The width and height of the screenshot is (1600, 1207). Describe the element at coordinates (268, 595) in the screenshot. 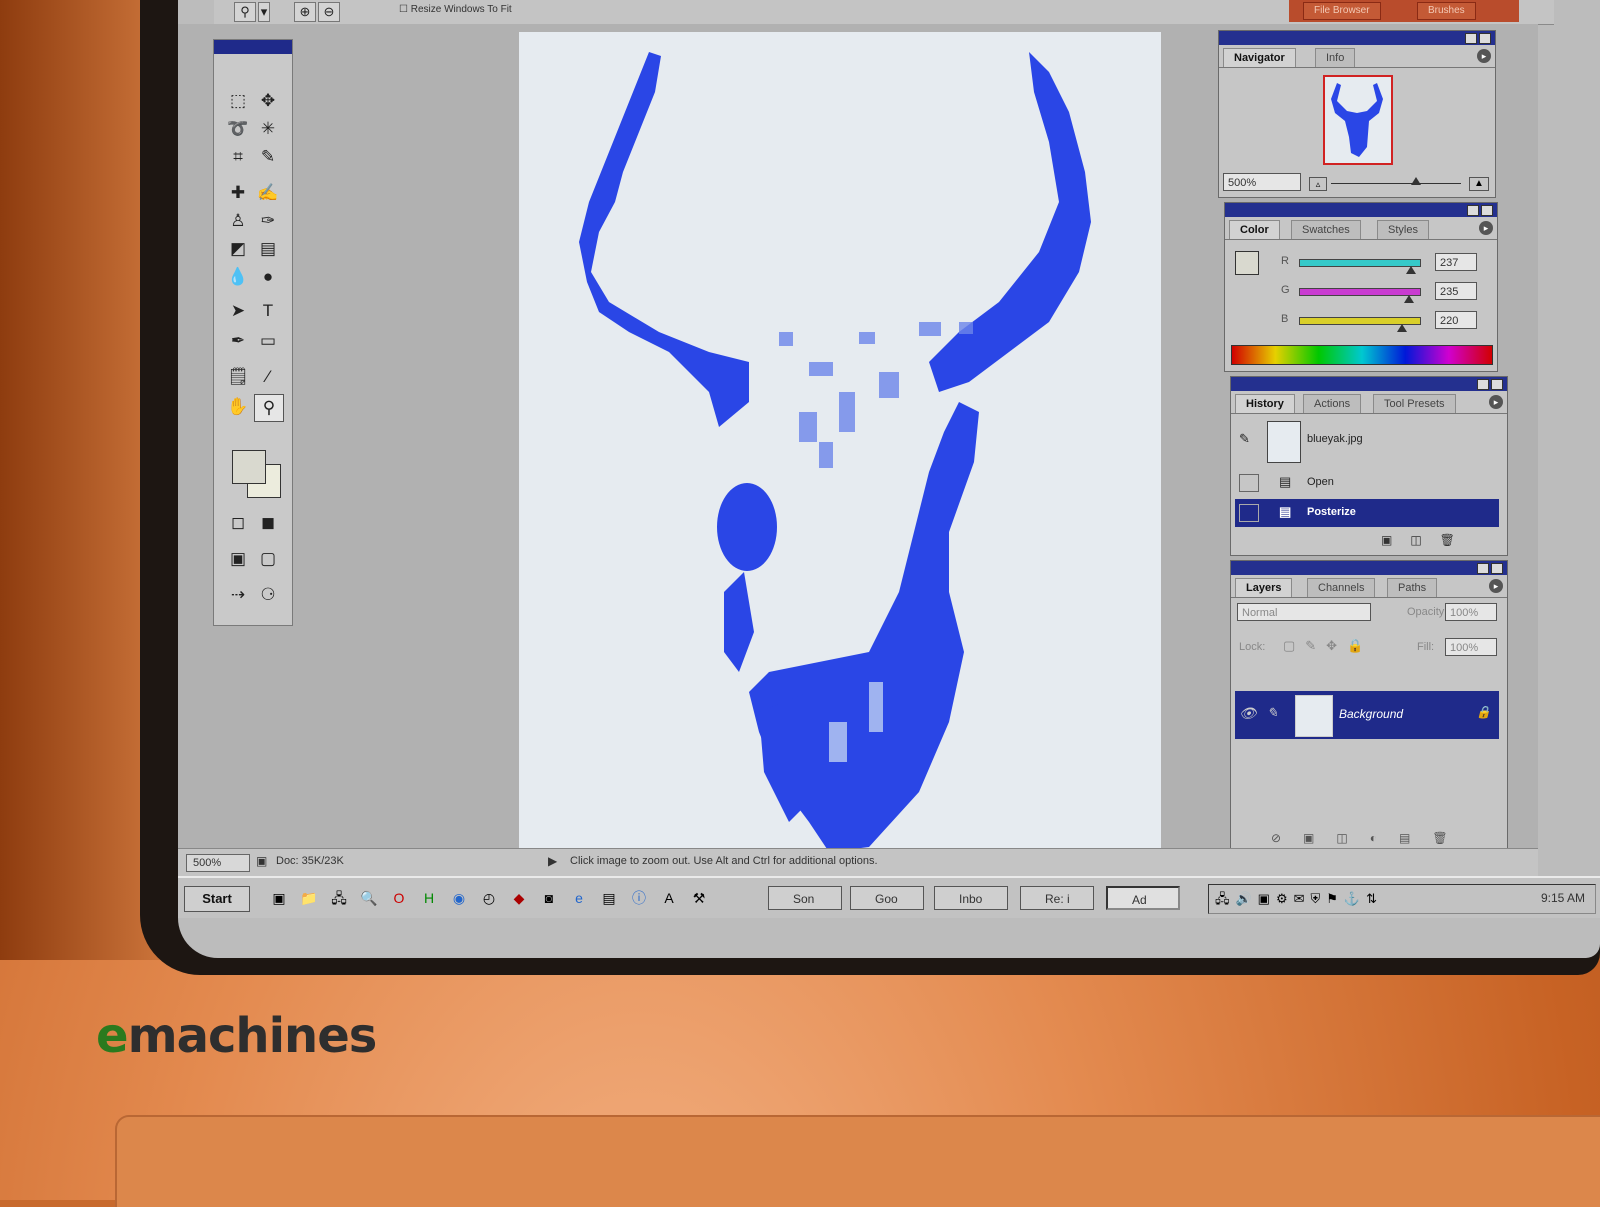

I see `help-icon: ⚆` at that location.